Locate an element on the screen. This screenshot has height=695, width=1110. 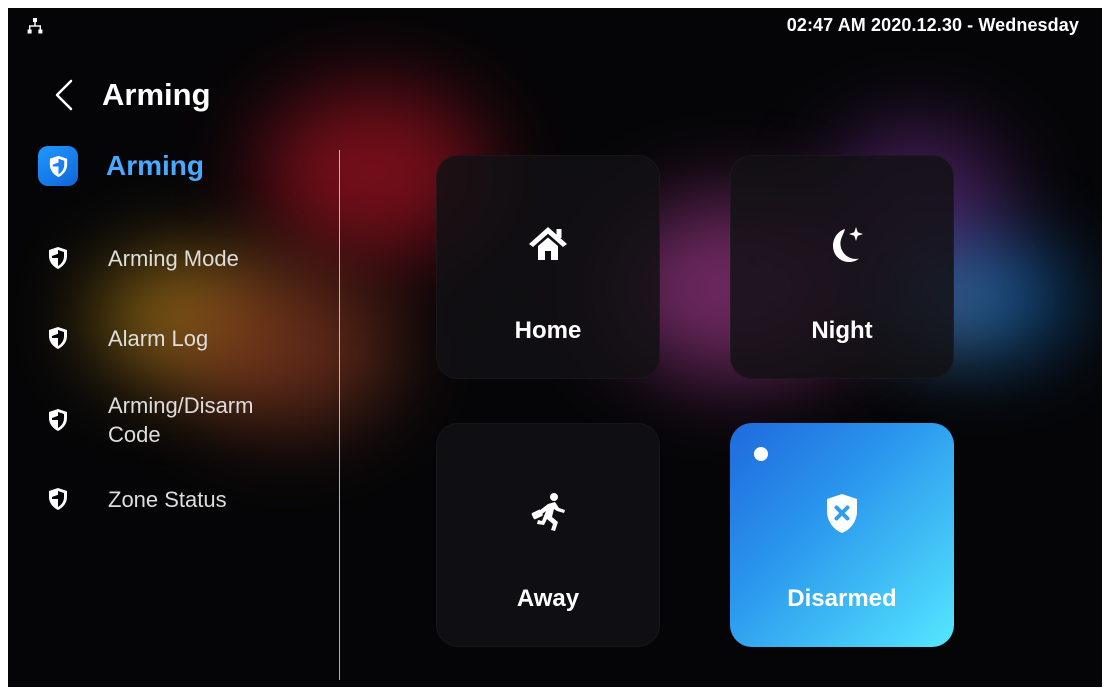
back-button is located at coordinates (64, 95).